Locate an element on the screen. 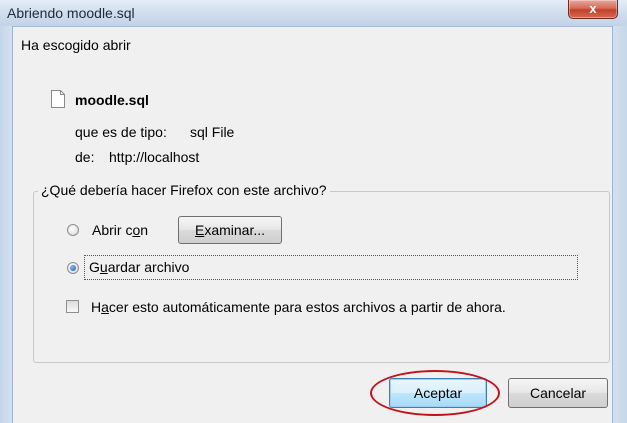 The height and width of the screenshot is (423, 627). save-file-label-head: G is located at coordinates (94, 267).